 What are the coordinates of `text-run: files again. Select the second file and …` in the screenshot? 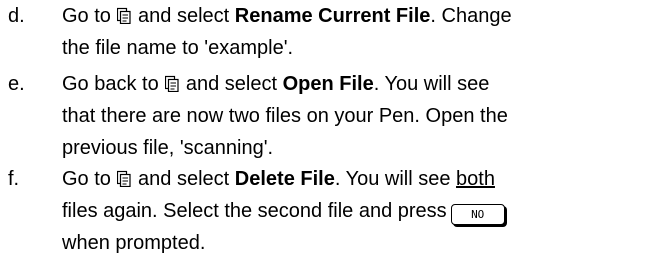 It's located at (254, 211).